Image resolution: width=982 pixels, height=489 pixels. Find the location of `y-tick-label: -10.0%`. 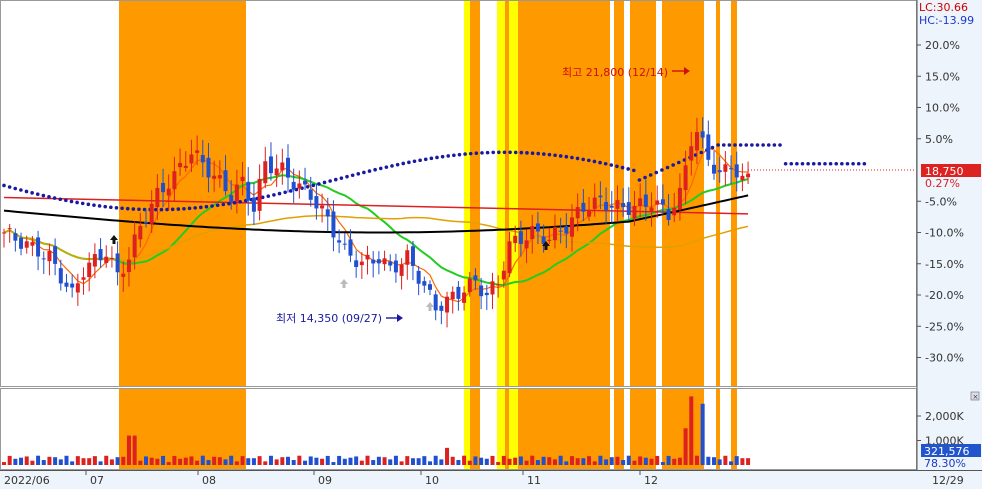

y-tick-label: -10.0% is located at coordinates (944, 233).